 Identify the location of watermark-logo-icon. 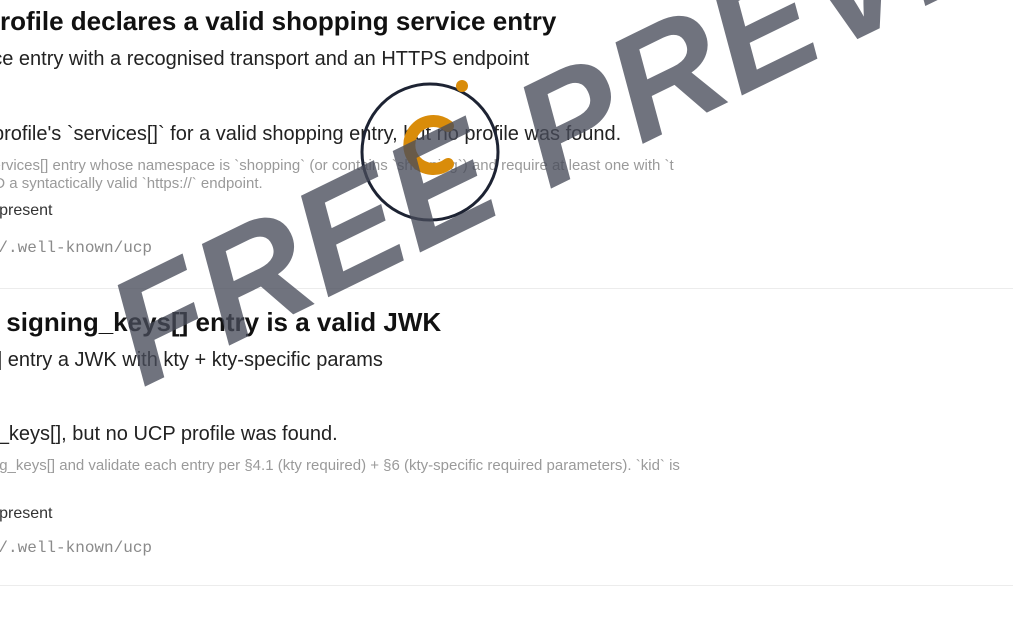
(430, 151).